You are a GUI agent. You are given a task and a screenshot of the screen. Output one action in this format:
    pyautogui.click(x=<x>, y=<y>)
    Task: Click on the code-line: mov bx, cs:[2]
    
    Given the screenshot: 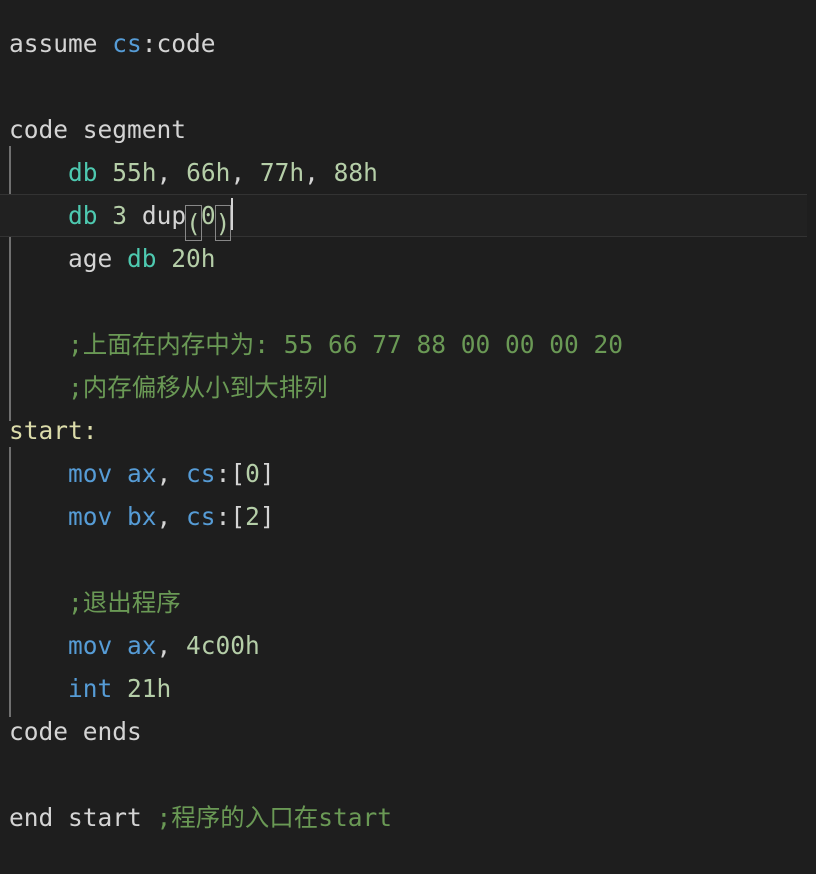 What is the action you would take?
    pyautogui.click(x=408, y=516)
    